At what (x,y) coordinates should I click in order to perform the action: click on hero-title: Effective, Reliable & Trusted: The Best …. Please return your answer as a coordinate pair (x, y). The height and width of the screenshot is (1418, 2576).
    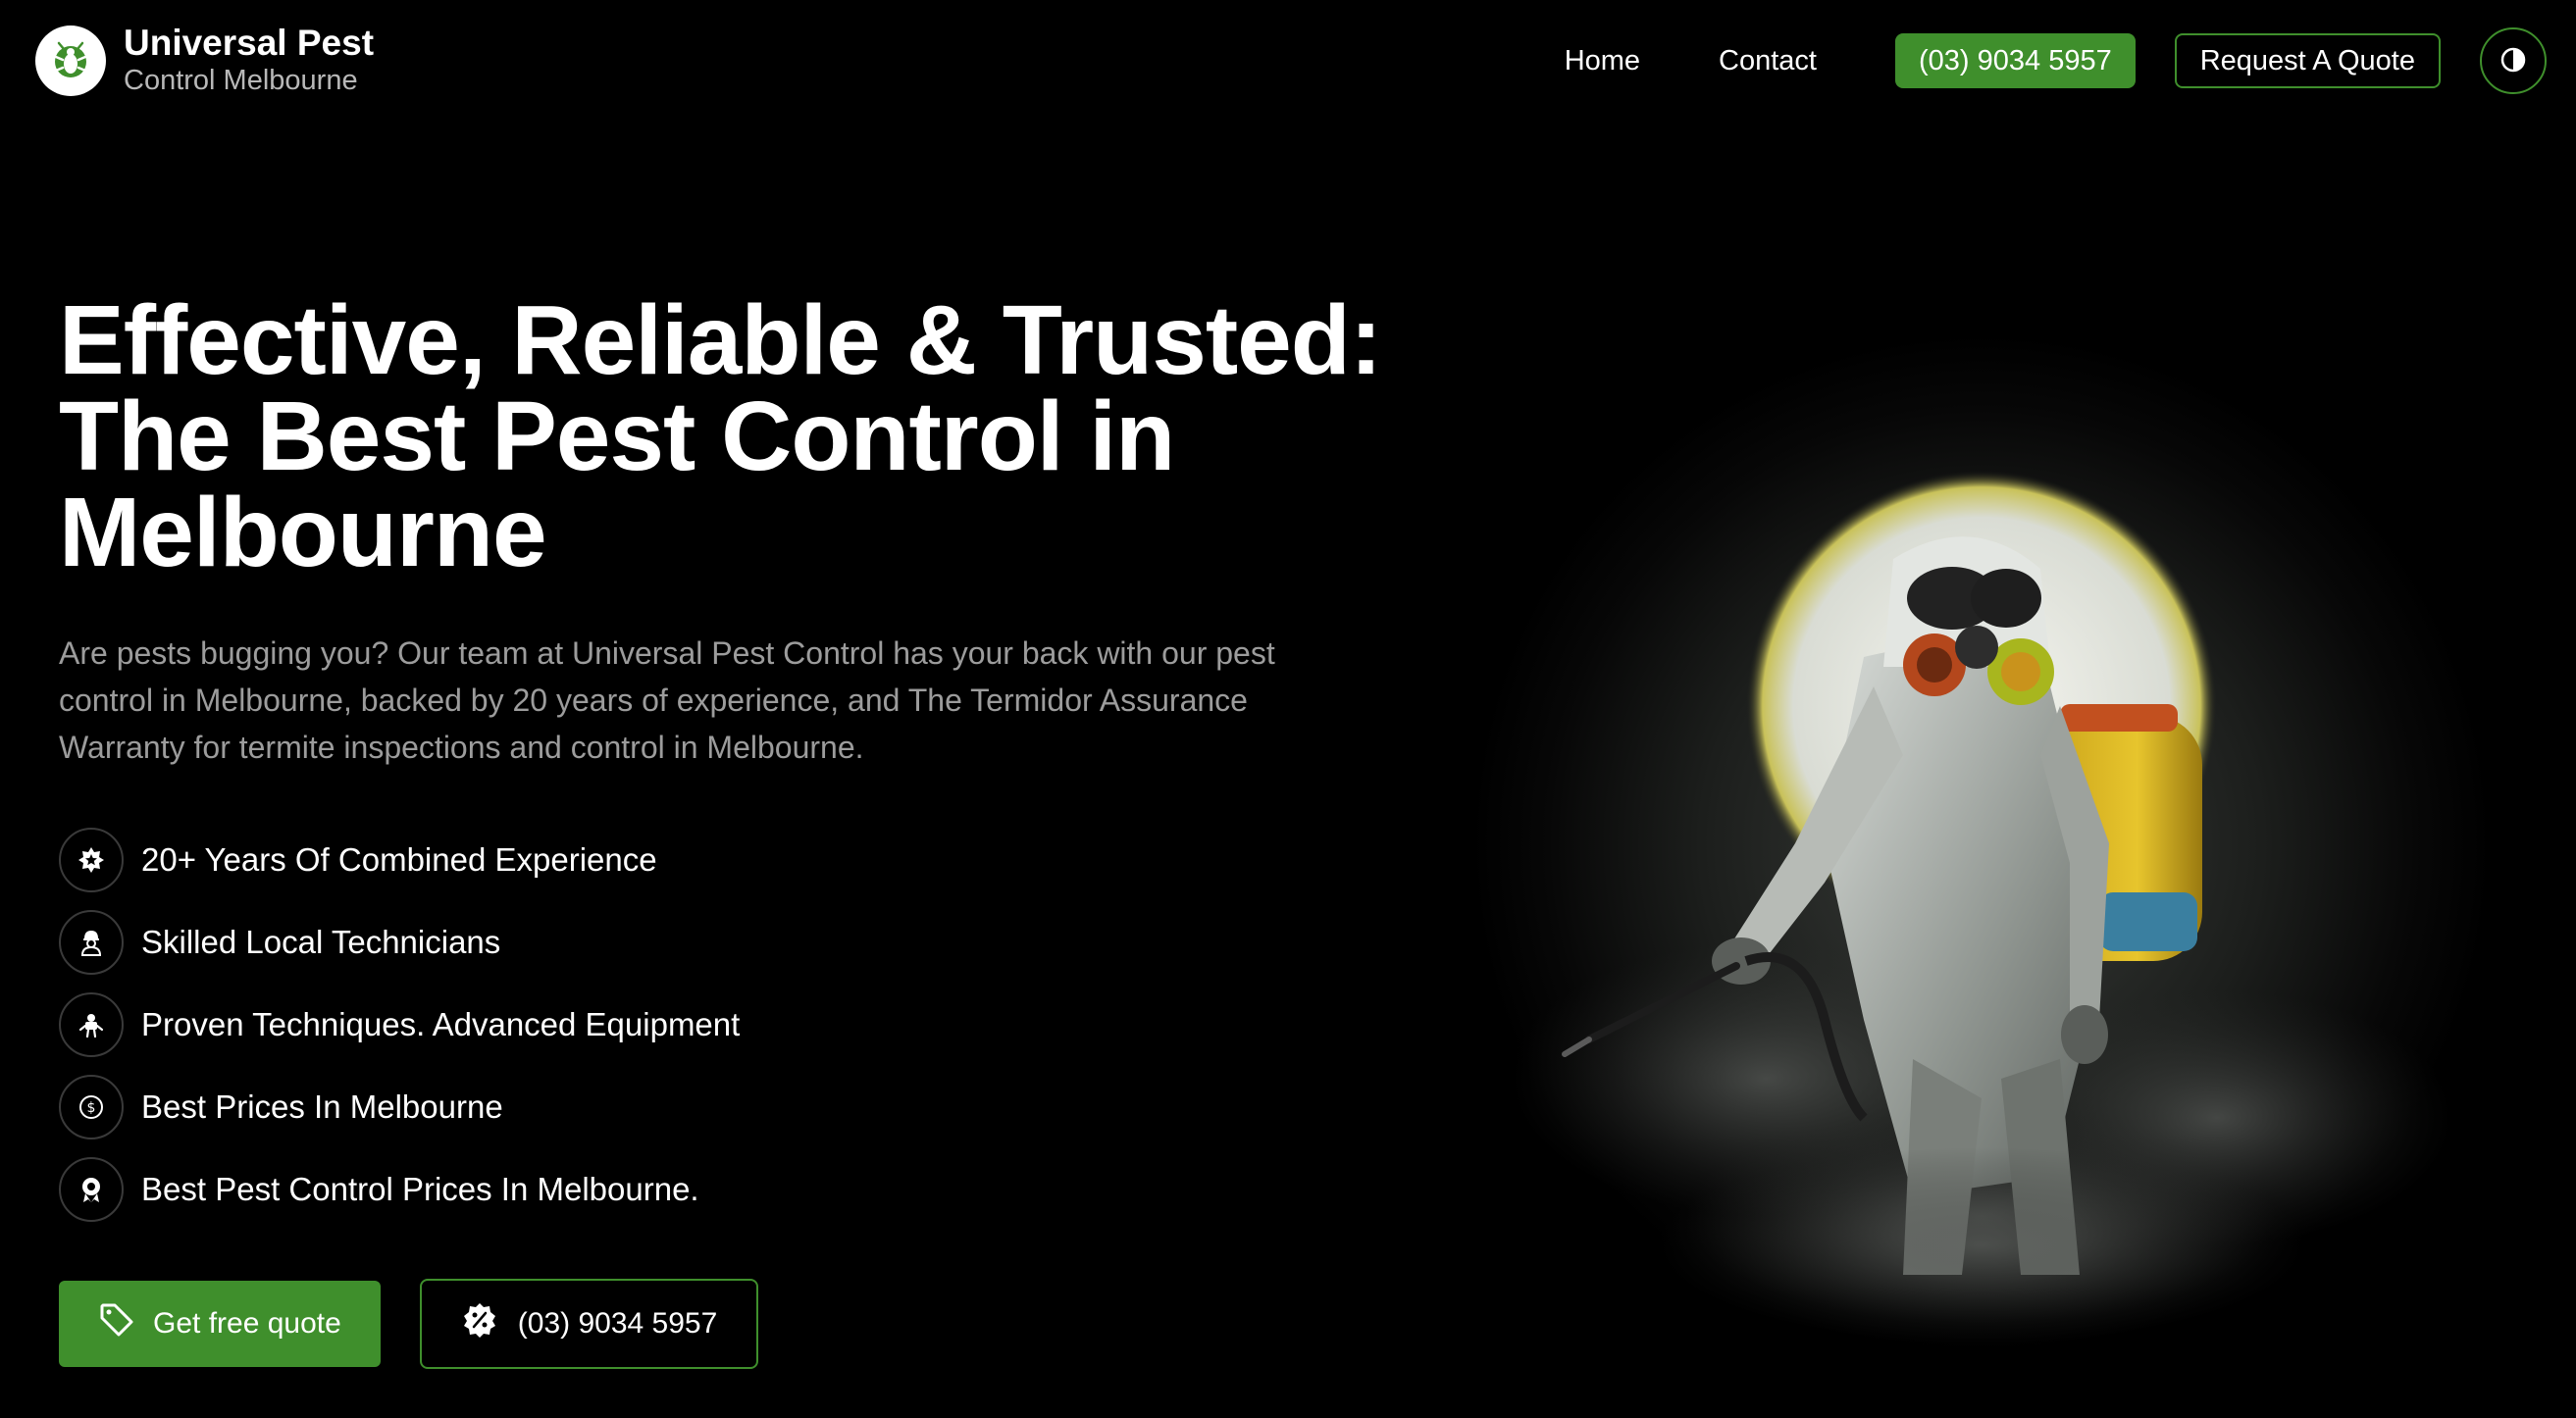
    Looking at the image, I should click on (720, 436).